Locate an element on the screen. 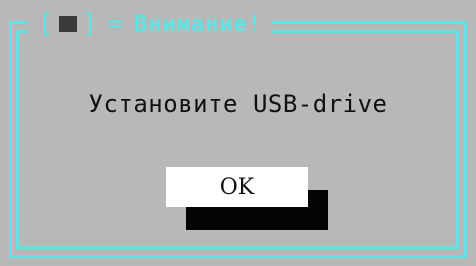 This screenshot has height=266, width=476. dialog-title-bar: [ ] = Внимание! is located at coordinates (150, 24).